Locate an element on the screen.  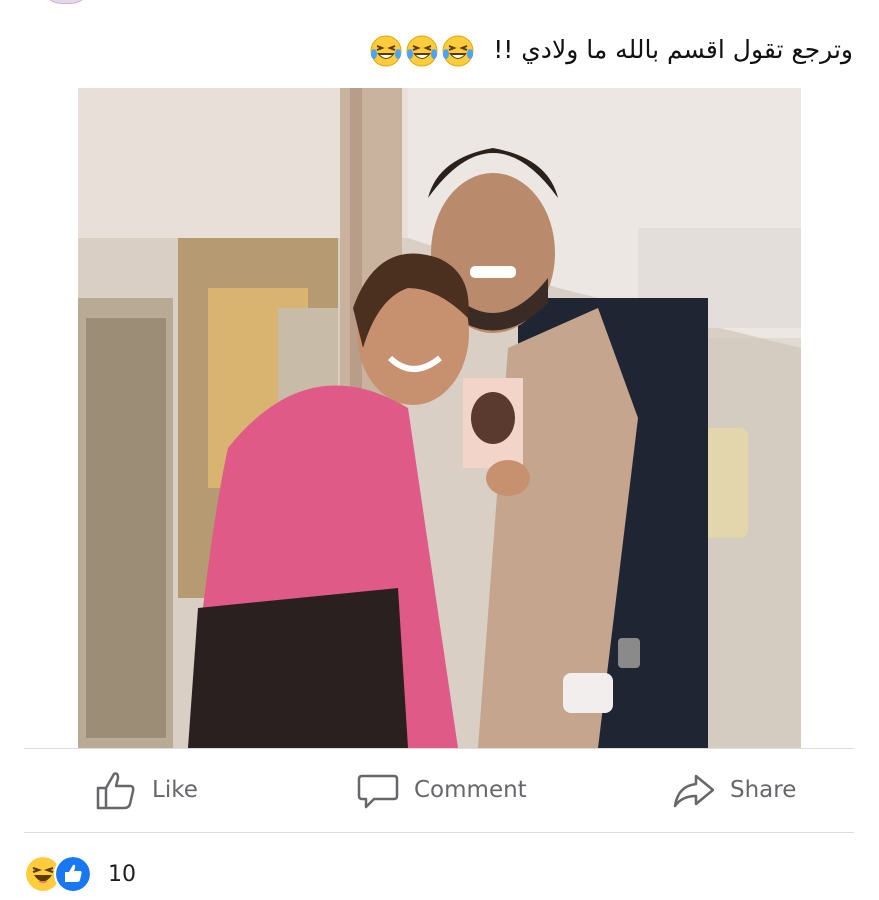
share-button: Share is located at coordinates (734, 790).